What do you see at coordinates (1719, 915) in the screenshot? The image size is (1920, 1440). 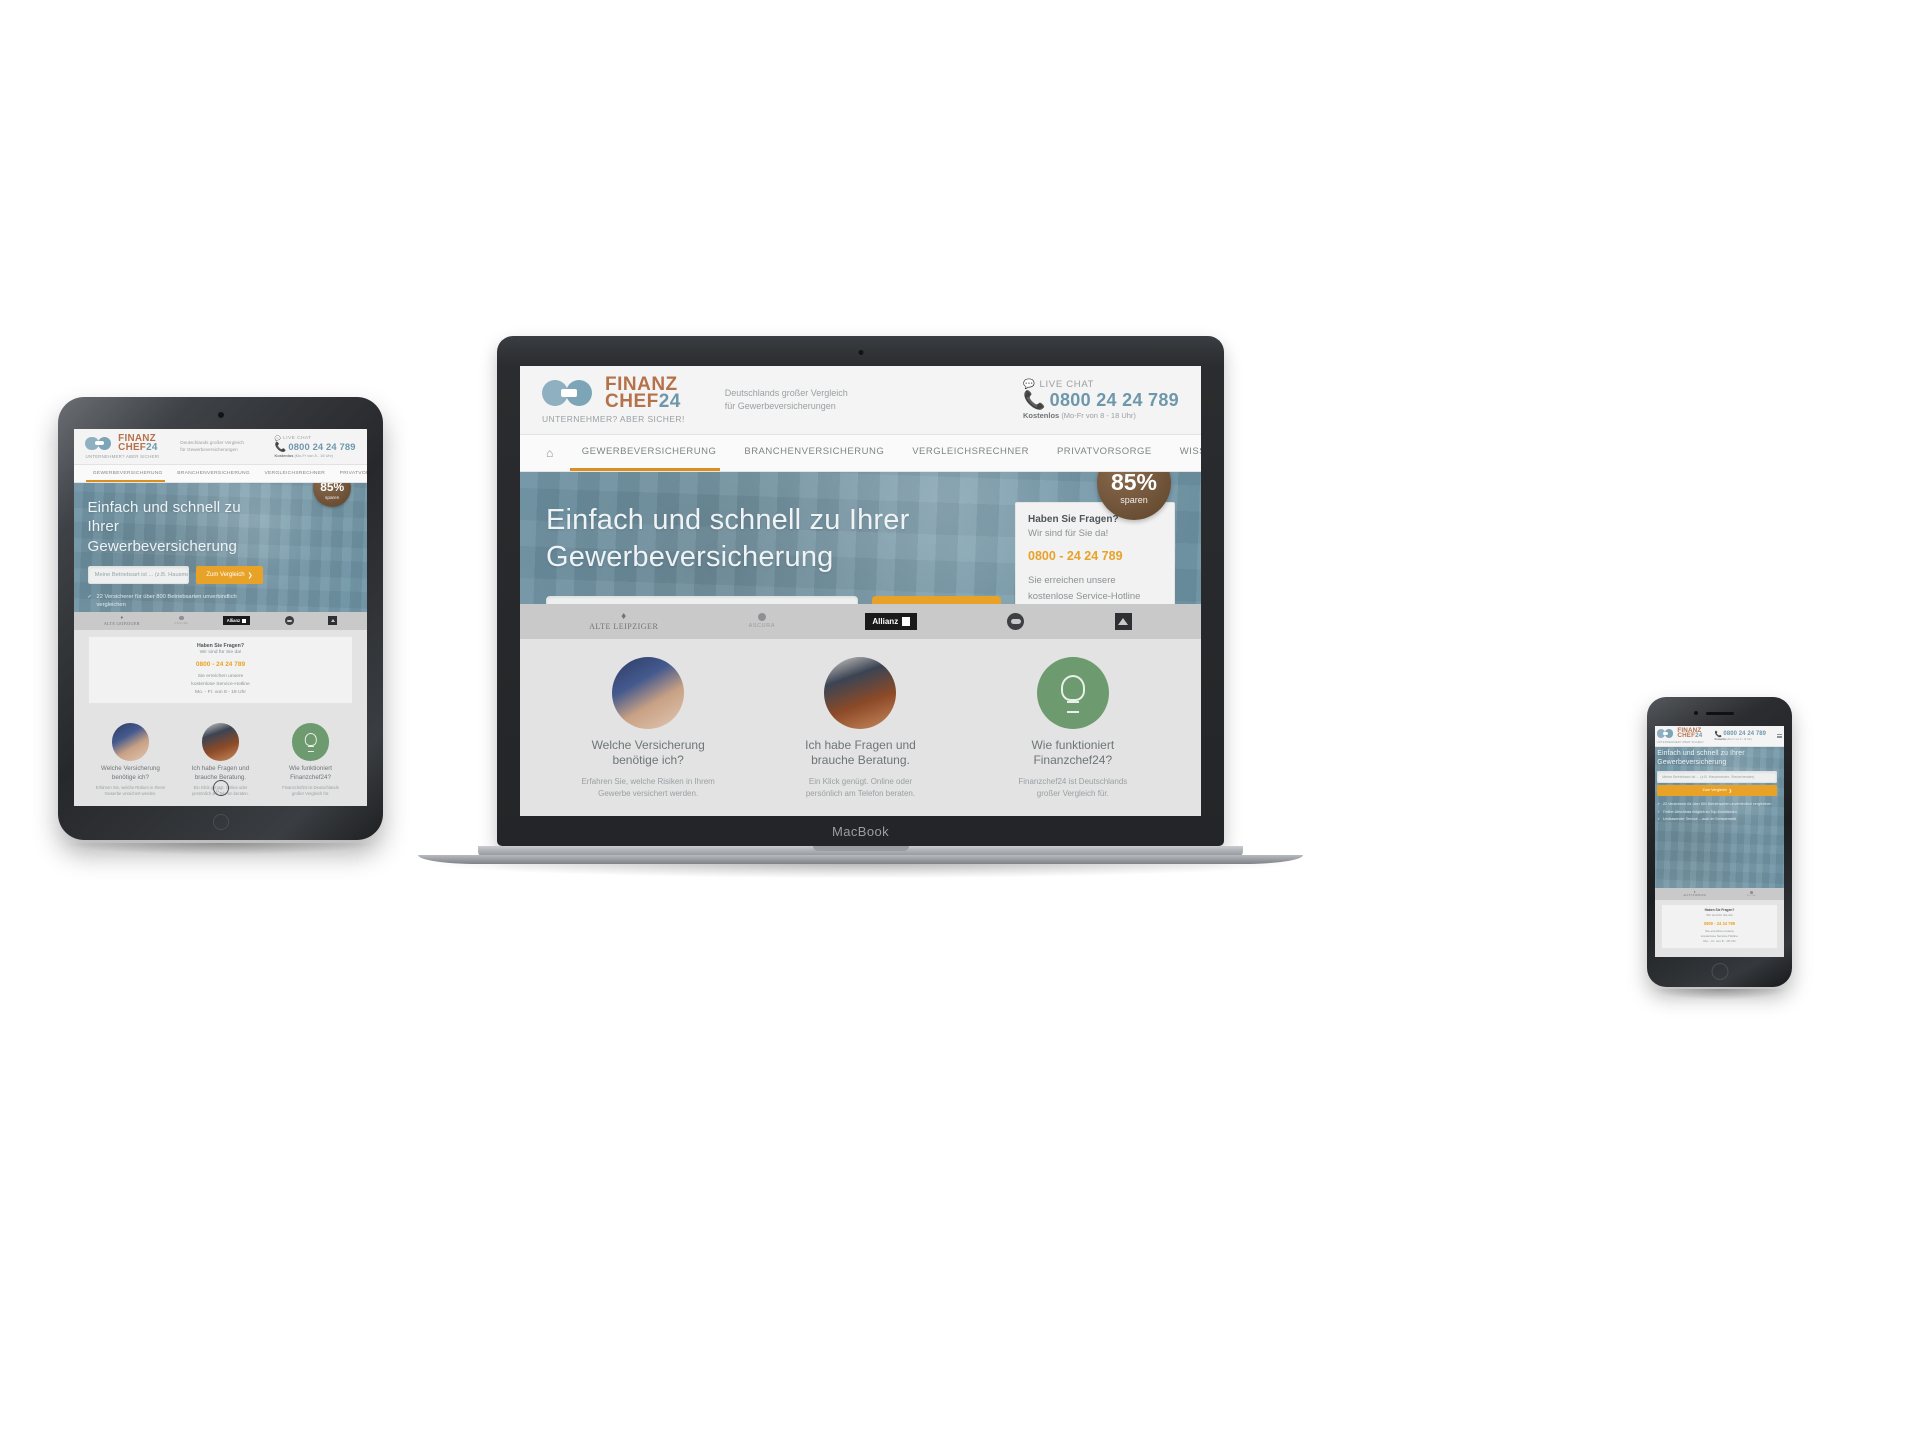 I see `contact-box-subtitle: Wir sind für Sie da!` at bounding box center [1719, 915].